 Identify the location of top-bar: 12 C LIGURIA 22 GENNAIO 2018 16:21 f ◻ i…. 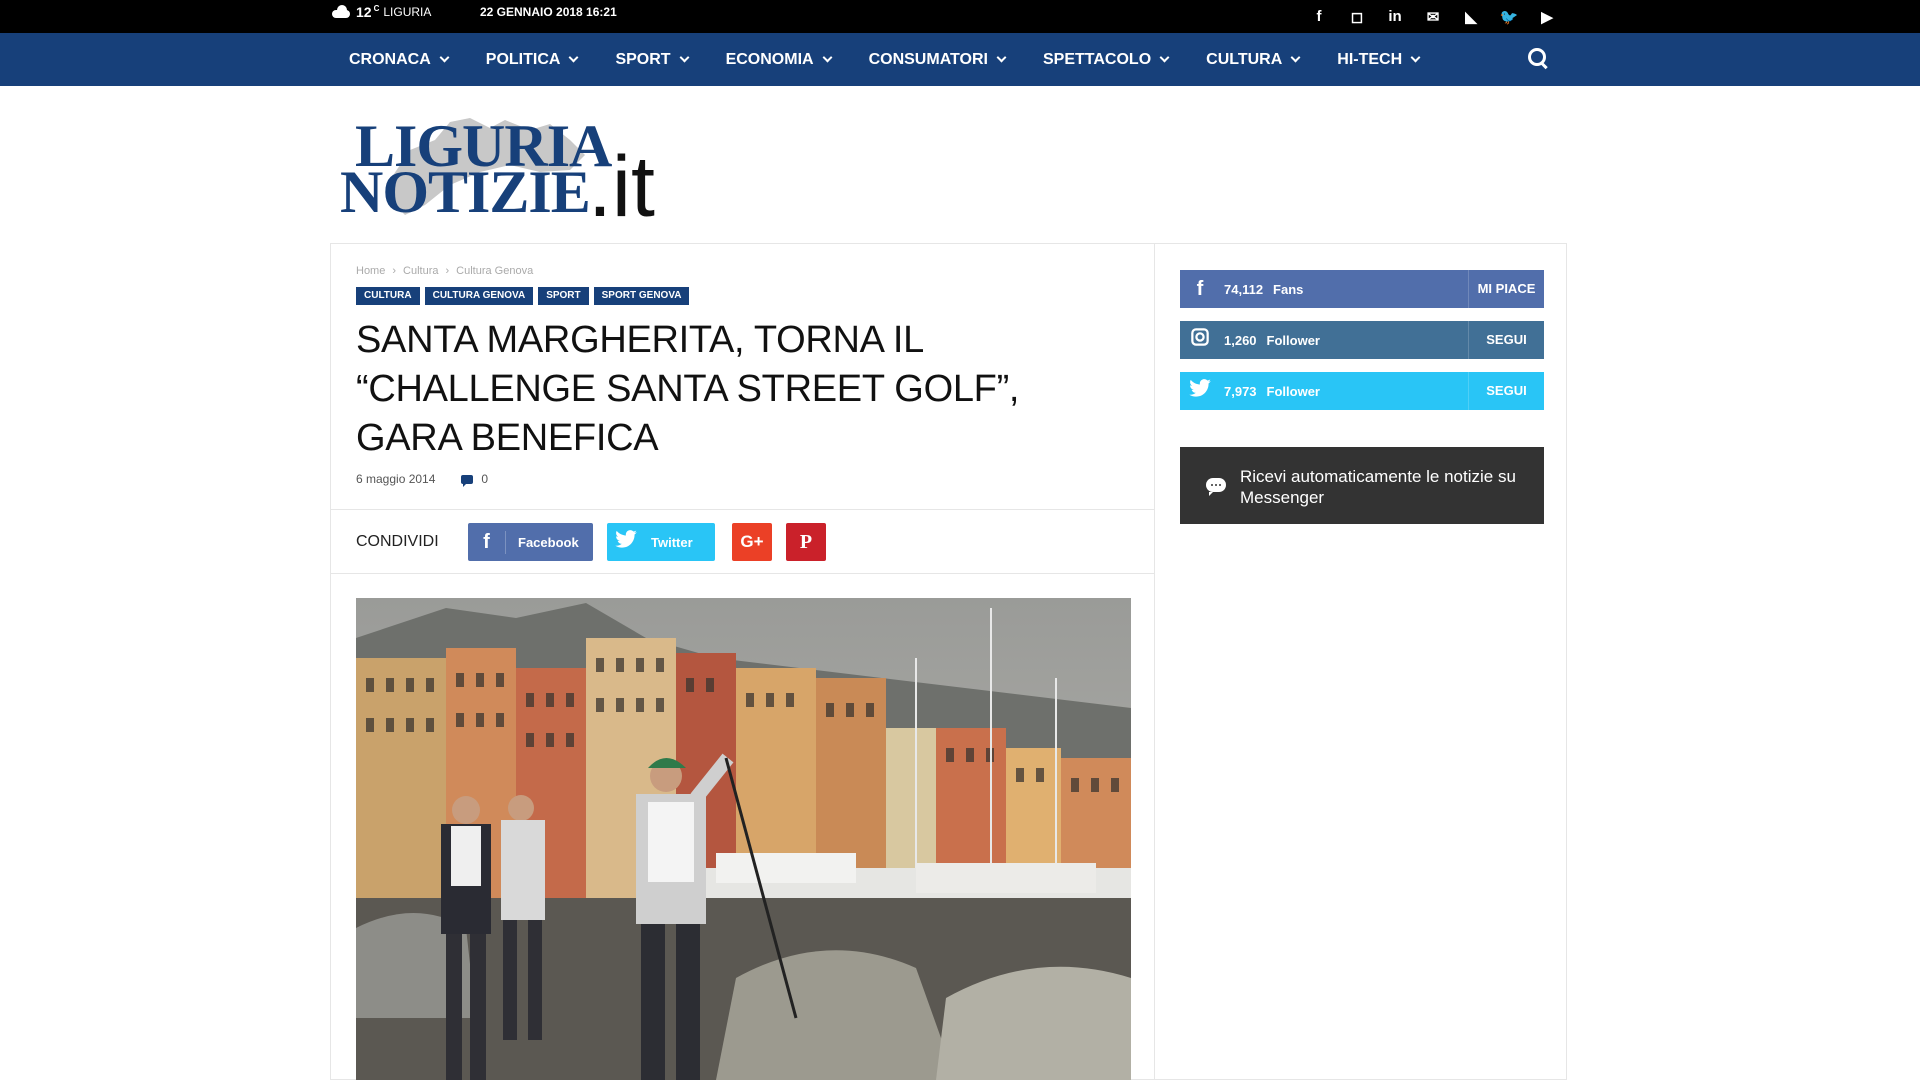
(960, 16).